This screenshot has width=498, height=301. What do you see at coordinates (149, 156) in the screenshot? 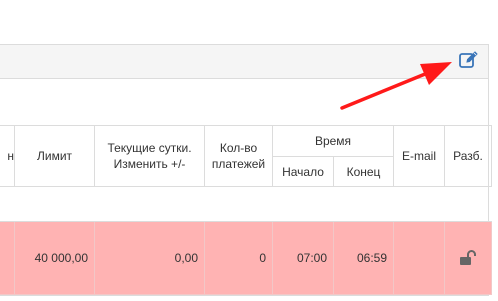
I see `column-header-current-day: Текущие сутки. Изменить +/-` at bounding box center [149, 156].